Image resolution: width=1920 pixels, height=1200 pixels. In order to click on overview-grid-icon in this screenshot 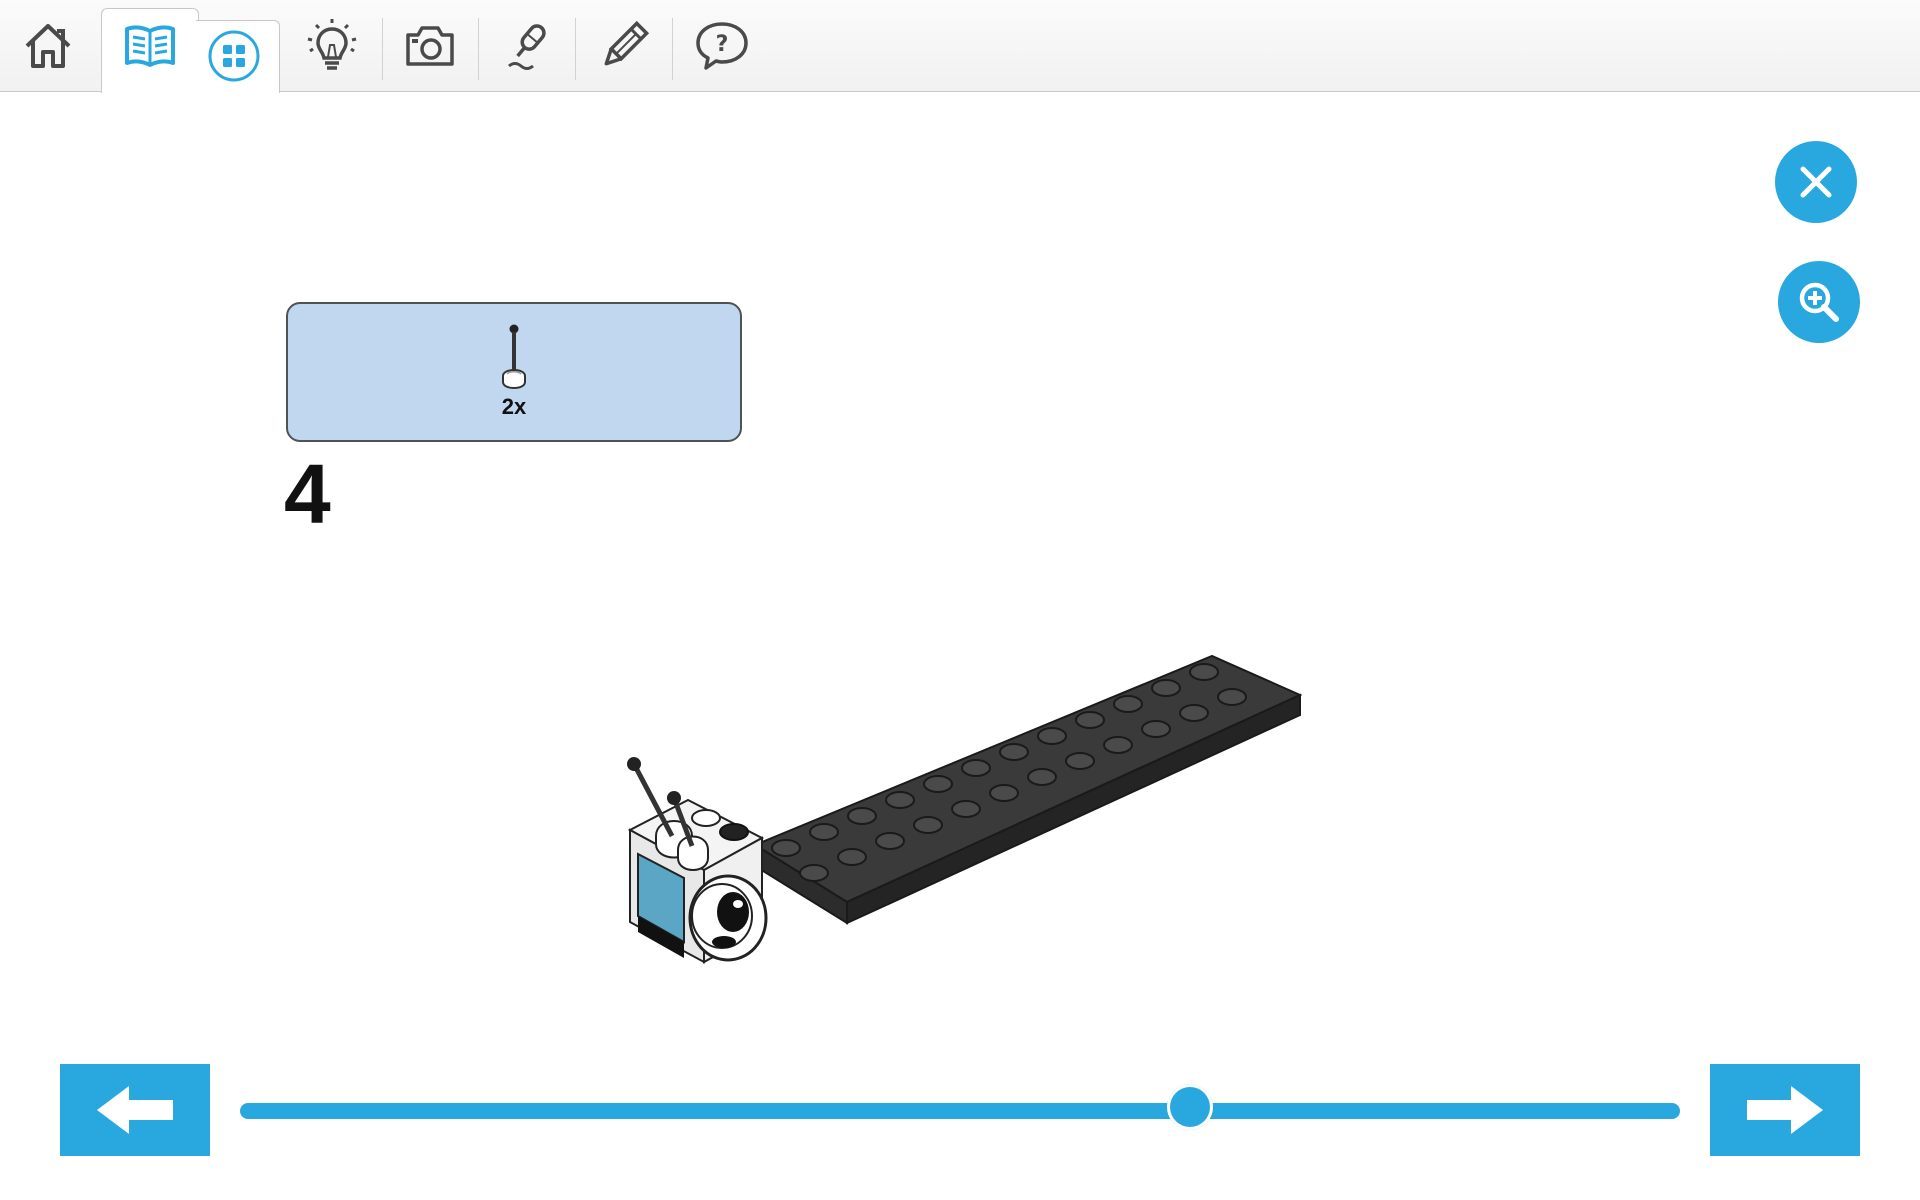, I will do `click(234, 56)`.